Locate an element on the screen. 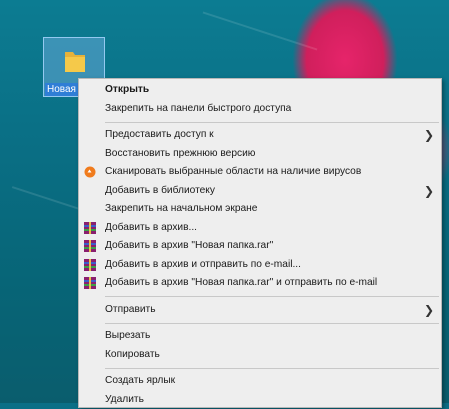 The width and height of the screenshot is (449, 409). menu-item-2-0: Отправить ❯ is located at coordinates (260, 310).